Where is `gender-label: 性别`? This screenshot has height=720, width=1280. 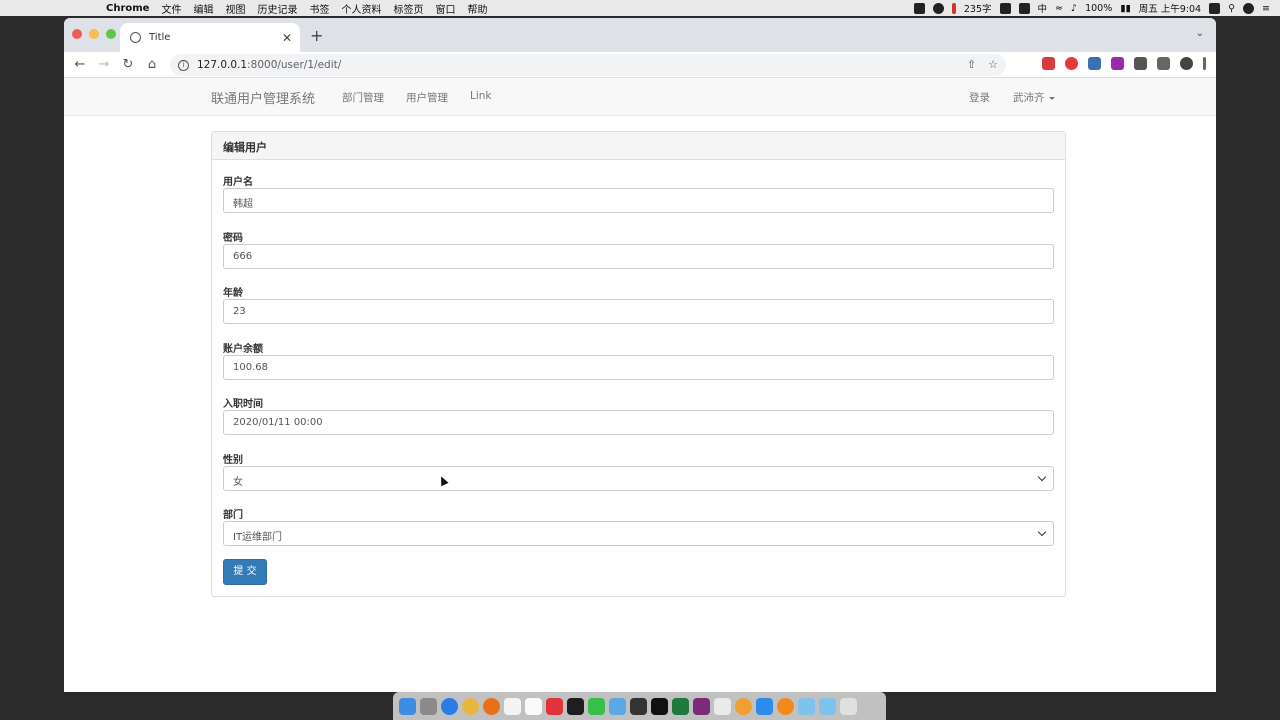 gender-label: 性别 is located at coordinates (233, 460).